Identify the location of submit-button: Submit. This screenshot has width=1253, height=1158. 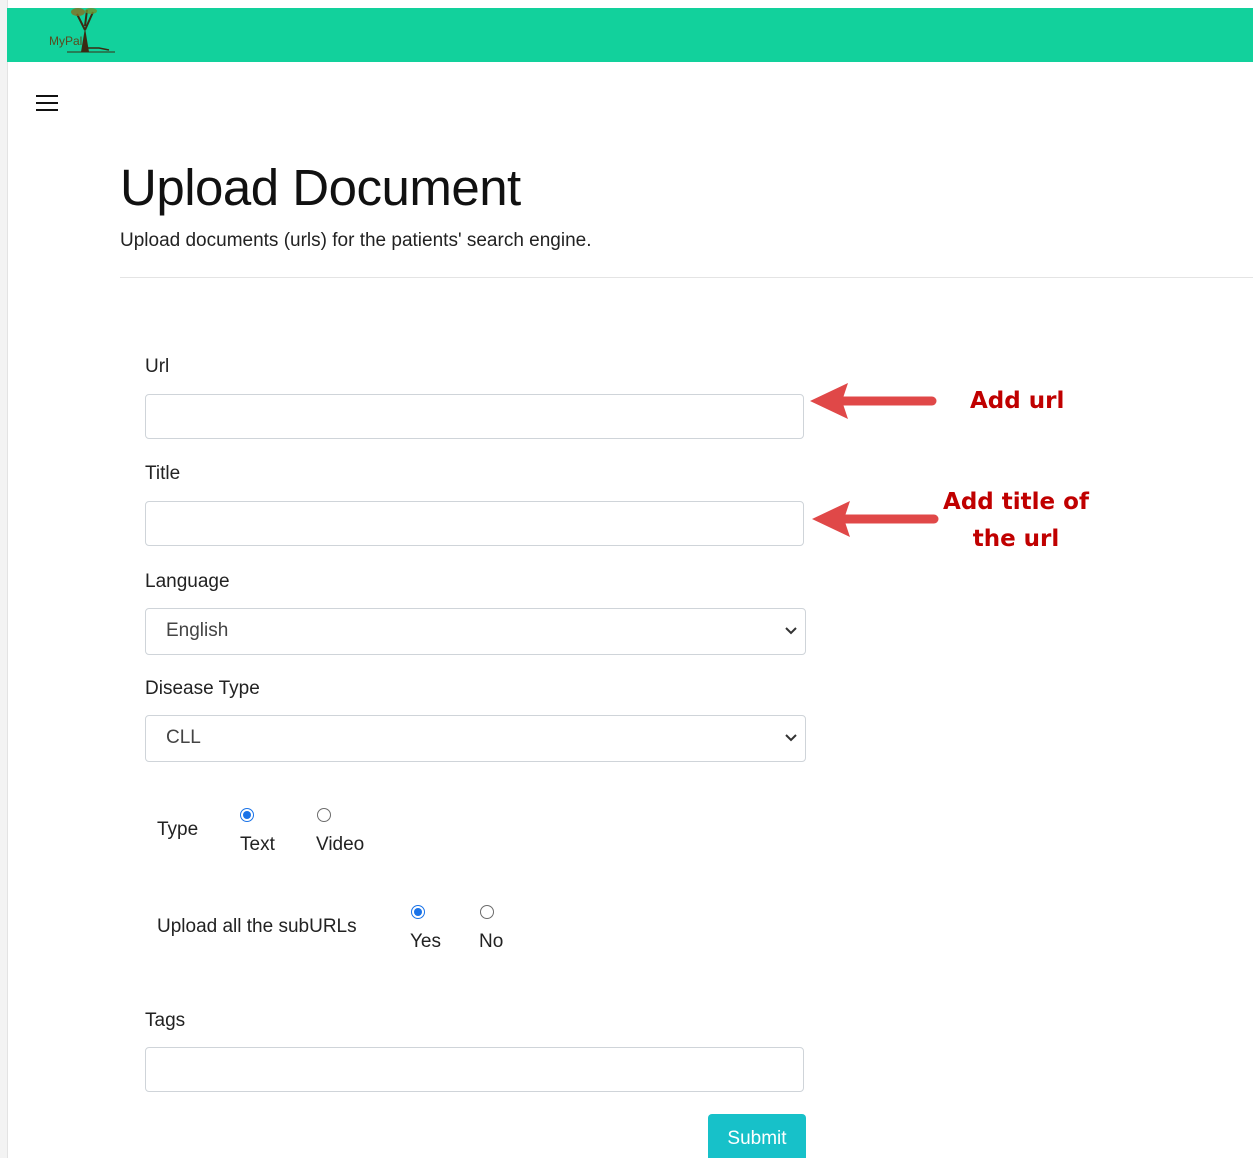
(757, 1136).